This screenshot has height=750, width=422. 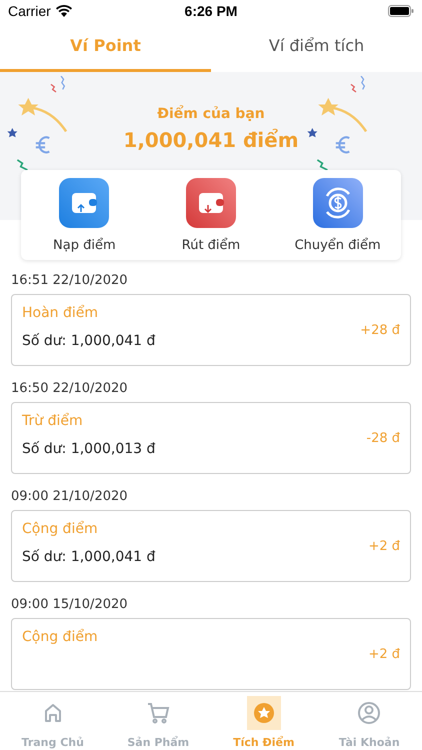 I want to click on clock-time: 6:26 PM, so click(x=211, y=11).